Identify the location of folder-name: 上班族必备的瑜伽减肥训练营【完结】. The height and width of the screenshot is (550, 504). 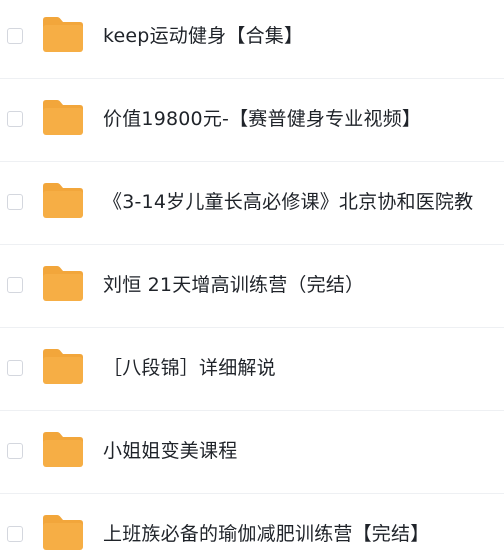
(266, 534).